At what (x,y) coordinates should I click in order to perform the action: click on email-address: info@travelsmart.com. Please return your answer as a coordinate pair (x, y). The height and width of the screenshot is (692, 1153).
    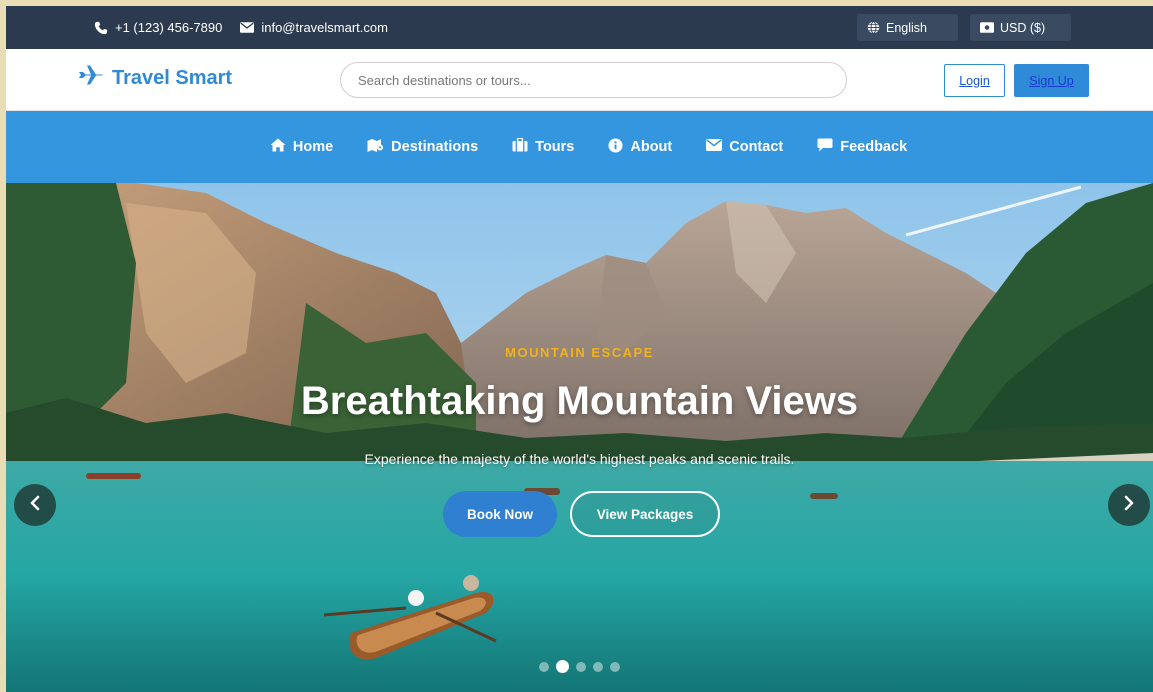
    Looking at the image, I should click on (324, 27).